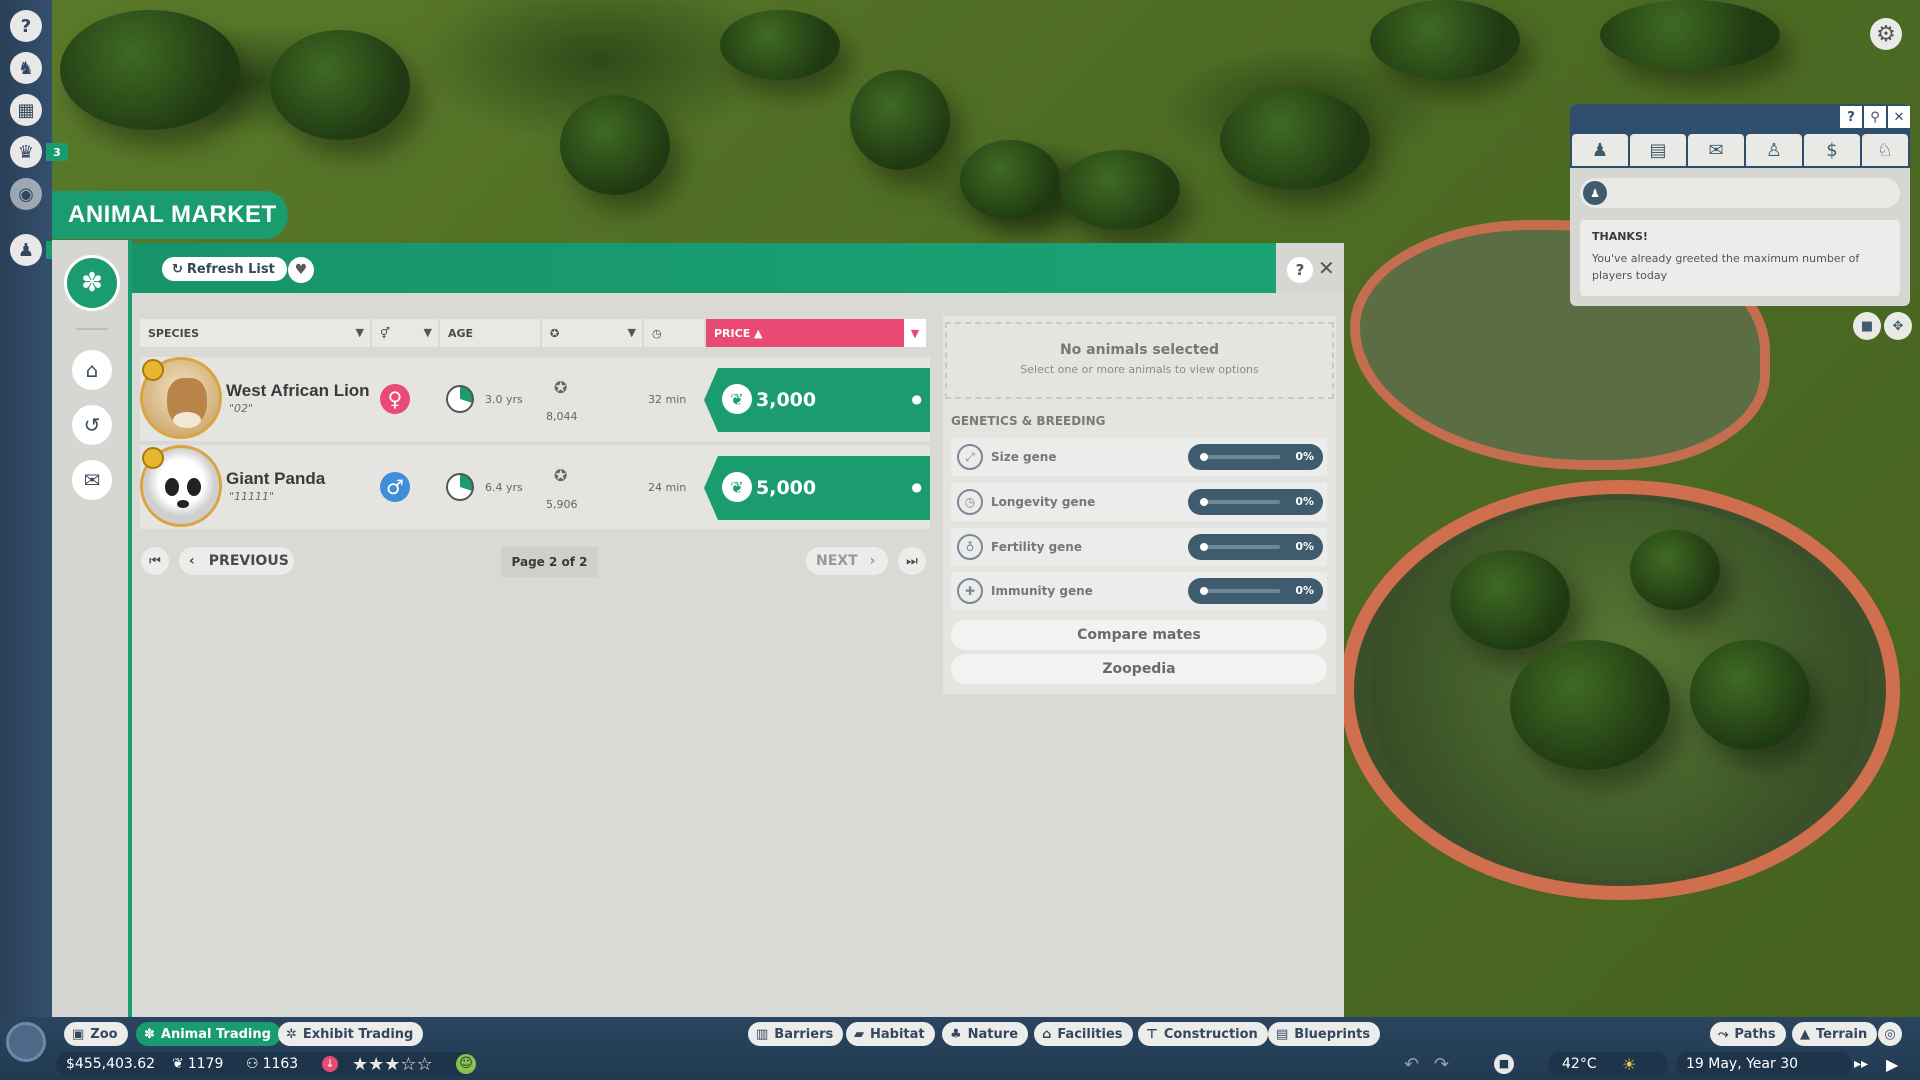 The height and width of the screenshot is (1080, 1920). Describe the element at coordinates (236, 561) in the screenshot. I see `previous-page-button: ‹ PREVIOUS` at that location.